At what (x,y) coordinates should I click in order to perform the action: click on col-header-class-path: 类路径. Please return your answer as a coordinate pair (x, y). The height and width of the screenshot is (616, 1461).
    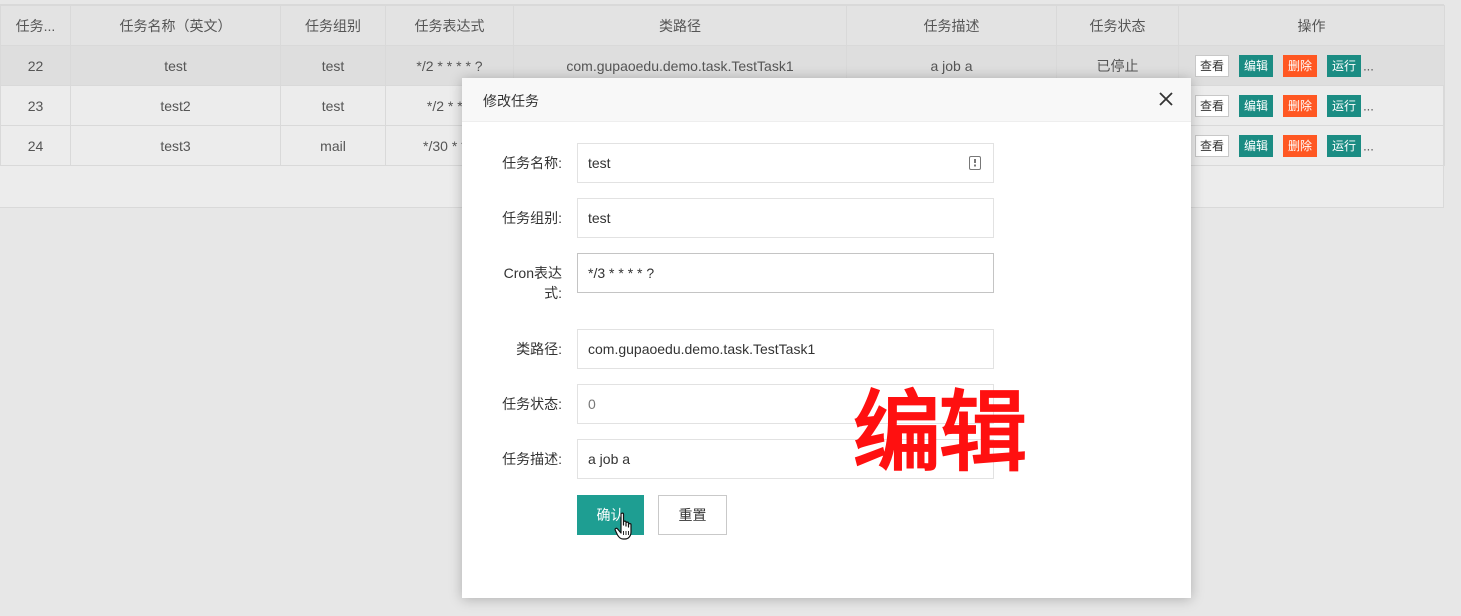
    Looking at the image, I should click on (680, 25).